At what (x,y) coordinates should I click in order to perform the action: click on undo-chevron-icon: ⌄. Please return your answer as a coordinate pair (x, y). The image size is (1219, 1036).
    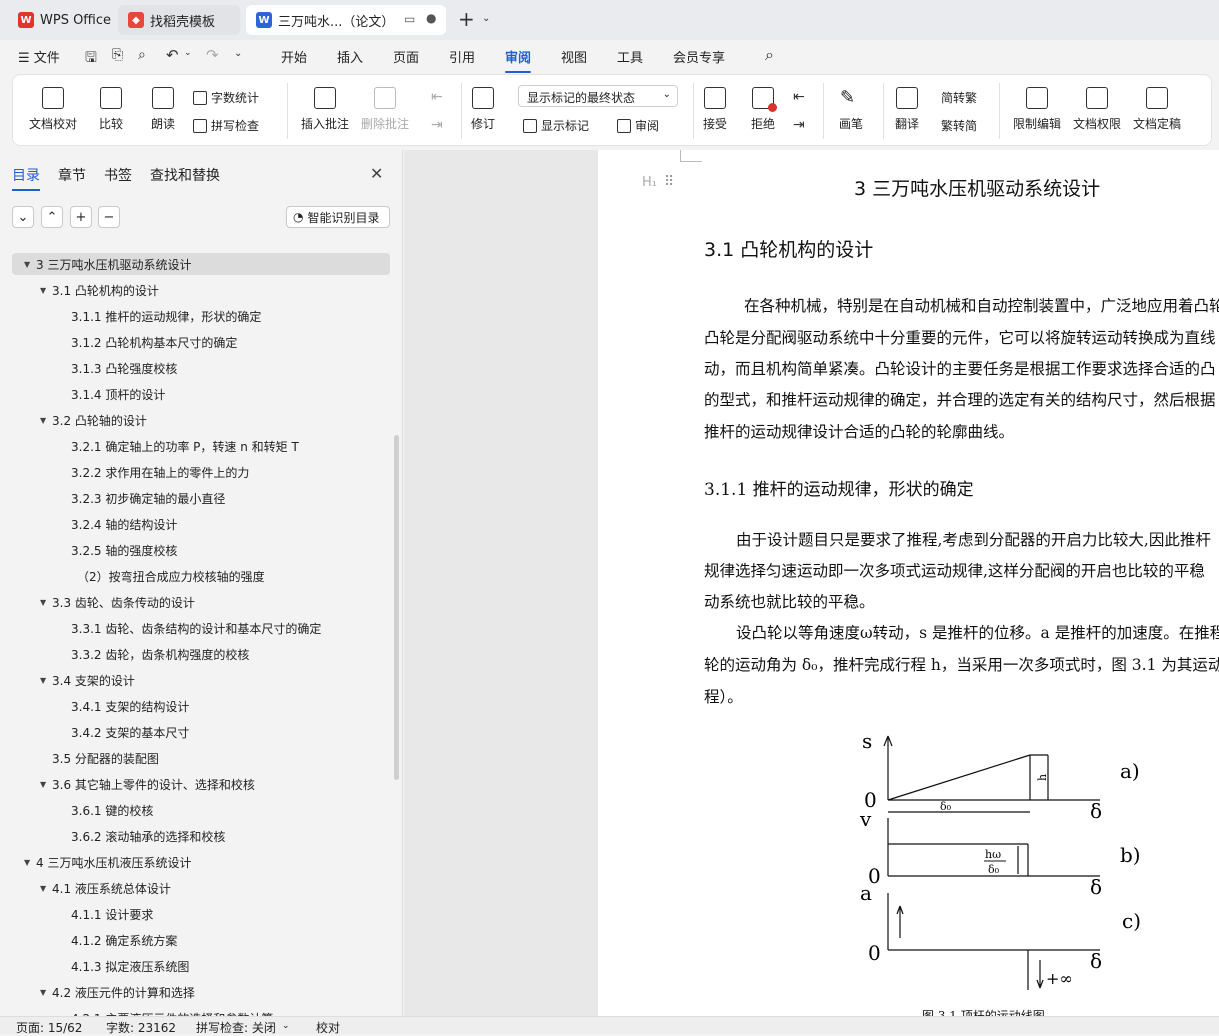
    Looking at the image, I should click on (188, 53).